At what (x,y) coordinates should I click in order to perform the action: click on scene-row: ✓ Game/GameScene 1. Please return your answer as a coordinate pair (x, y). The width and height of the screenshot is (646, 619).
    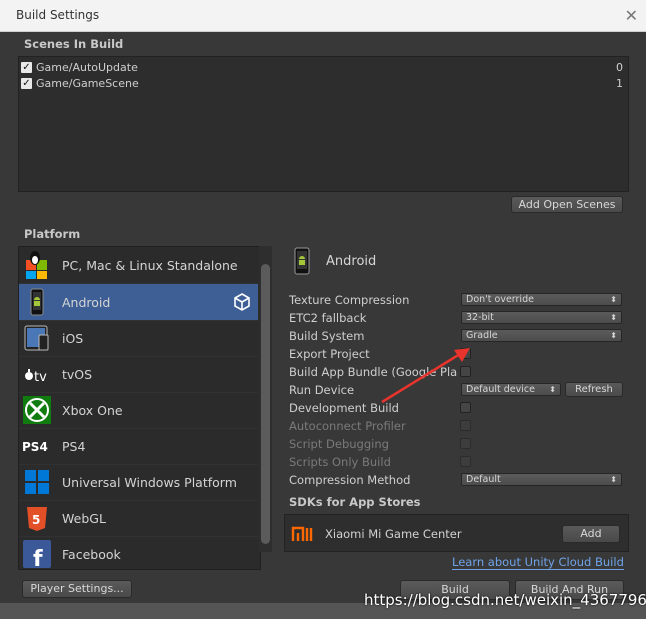
    Looking at the image, I should click on (323, 83).